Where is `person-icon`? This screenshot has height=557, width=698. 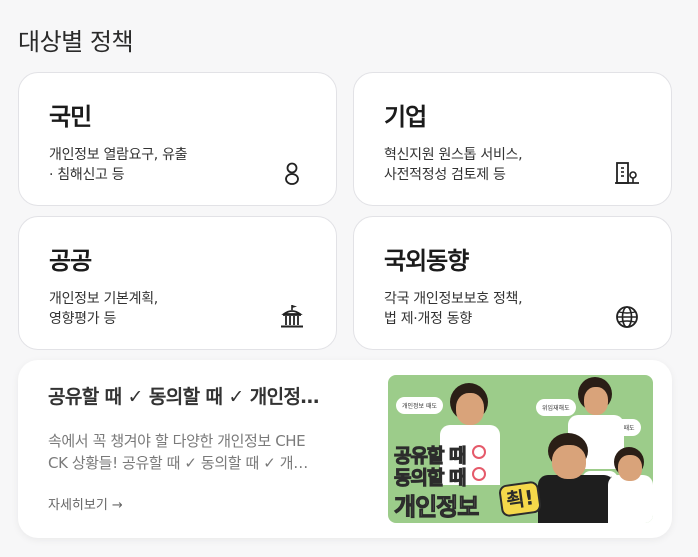 person-icon is located at coordinates (292, 173).